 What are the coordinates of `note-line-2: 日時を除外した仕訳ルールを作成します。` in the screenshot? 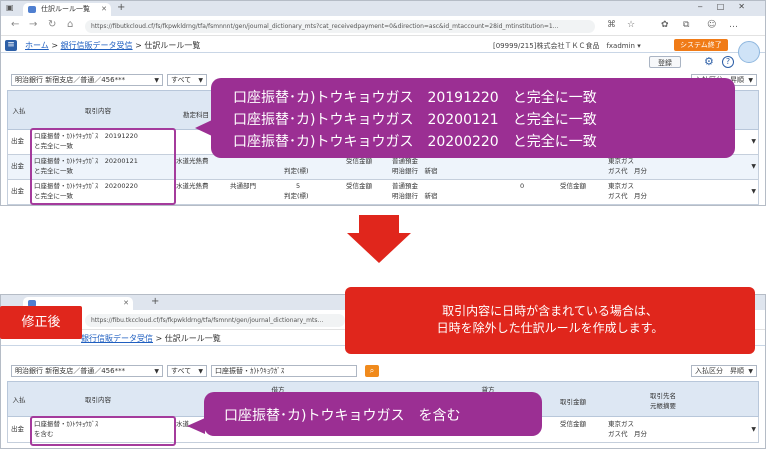 It's located at (550, 328).